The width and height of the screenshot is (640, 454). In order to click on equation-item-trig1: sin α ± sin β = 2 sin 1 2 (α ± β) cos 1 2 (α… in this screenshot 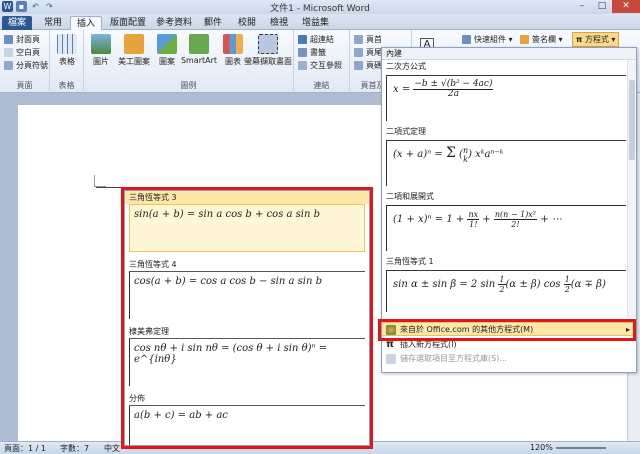, I will do `click(506, 291)`.